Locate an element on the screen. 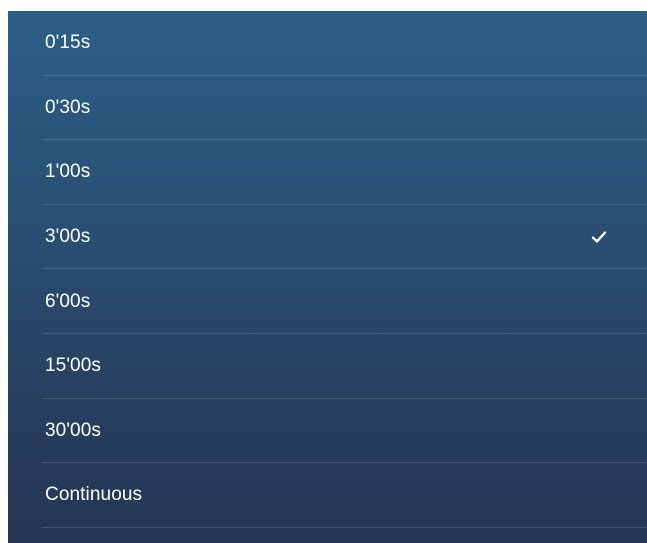 The width and height of the screenshot is (647, 543). checkmark-icon is located at coordinates (599, 237).